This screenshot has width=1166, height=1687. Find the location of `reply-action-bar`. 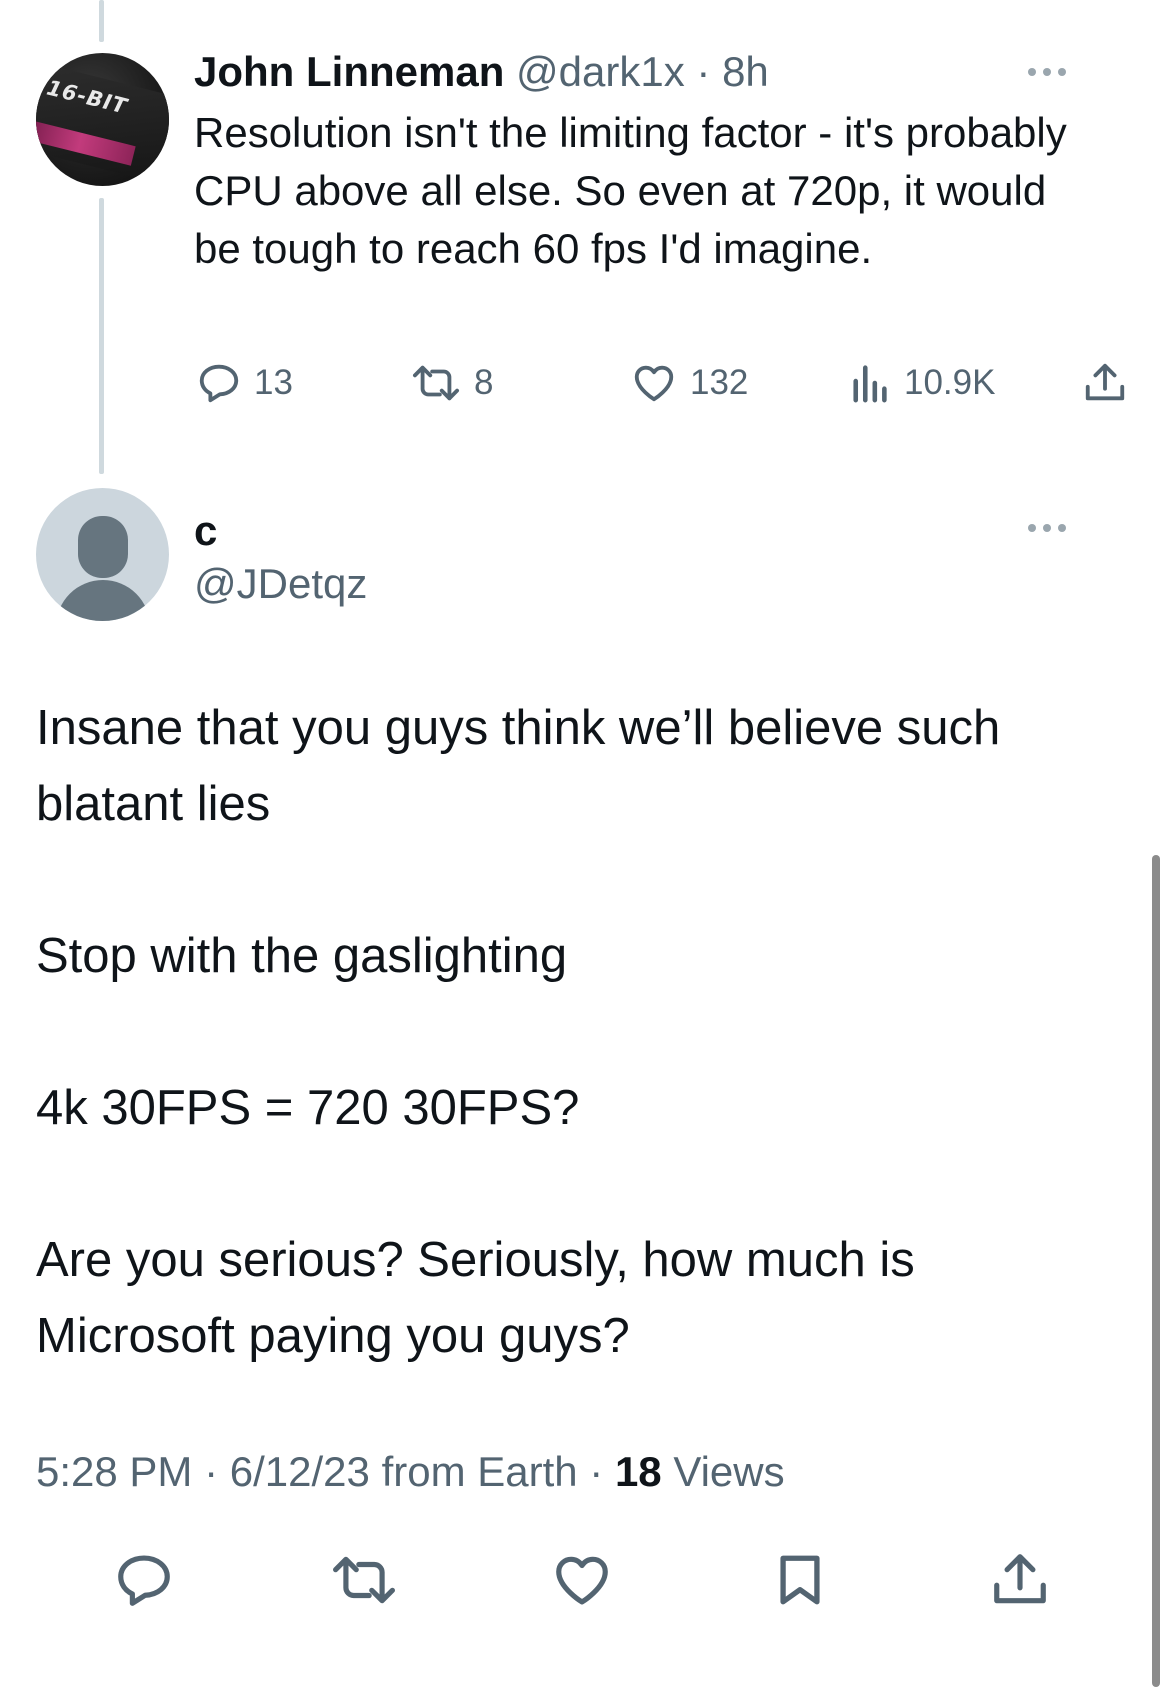

reply-action-bar is located at coordinates (583, 1580).